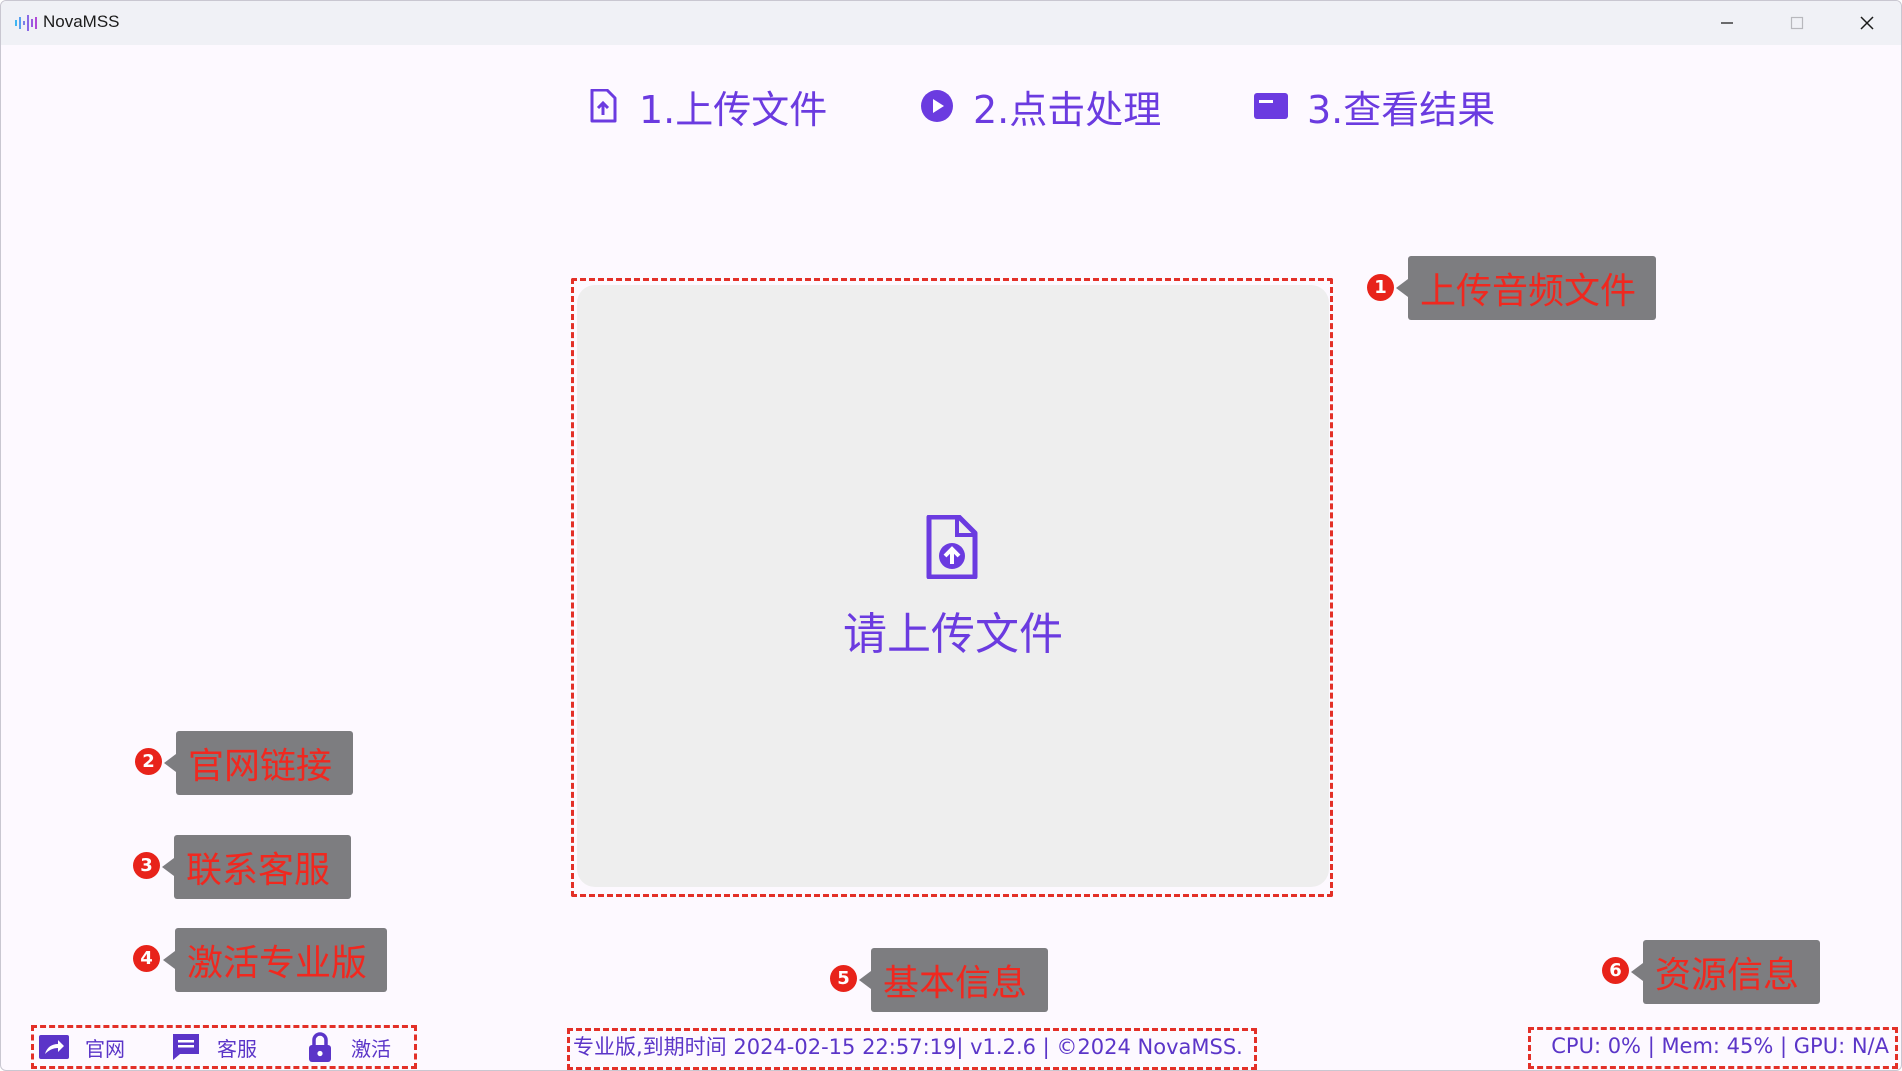 The image size is (1902, 1071). What do you see at coordinates (451, 107) in the screenshot?
I see `waveform-logo-icon` at bounding box center [451, 107].